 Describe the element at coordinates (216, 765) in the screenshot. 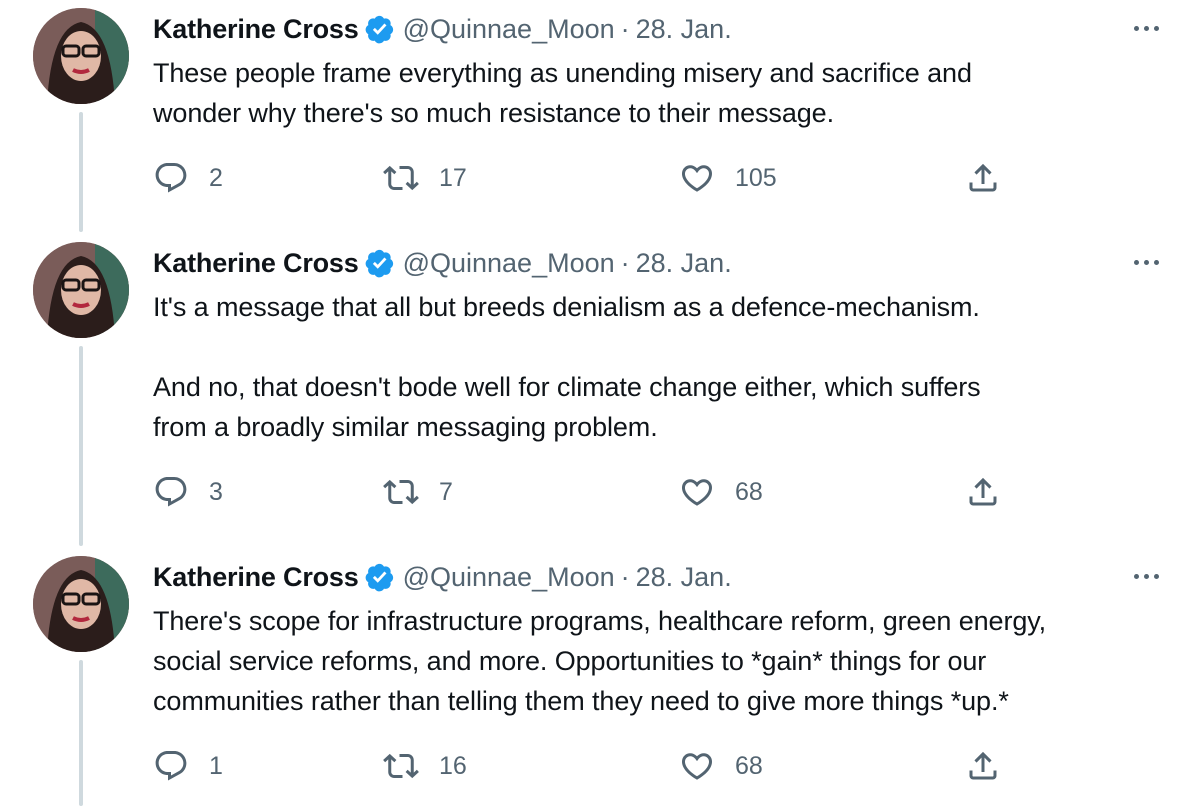

I see `reply-count: 1` at that location.